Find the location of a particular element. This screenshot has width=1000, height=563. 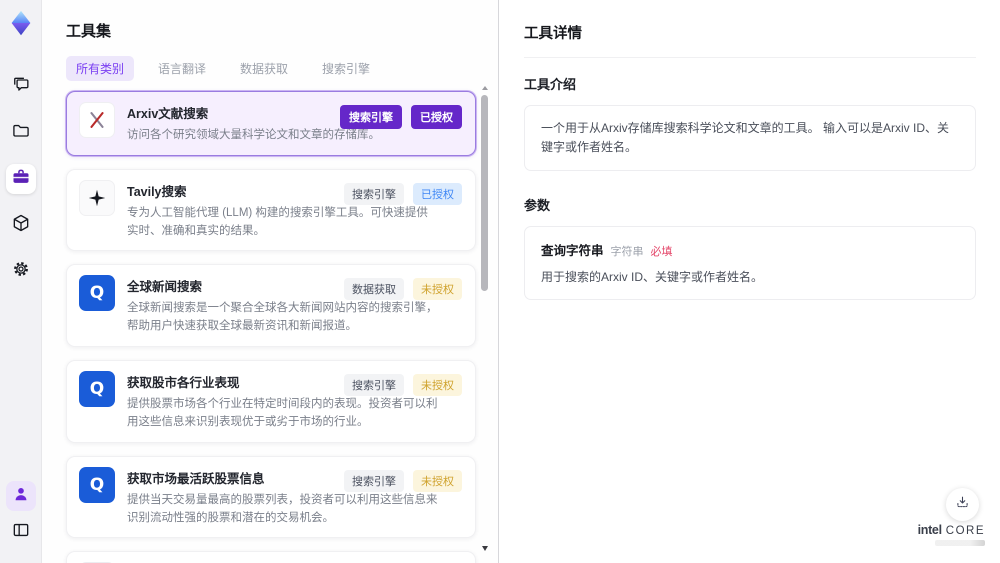

parameter-required-badge: 必填 is located at coordinates (661, 252).